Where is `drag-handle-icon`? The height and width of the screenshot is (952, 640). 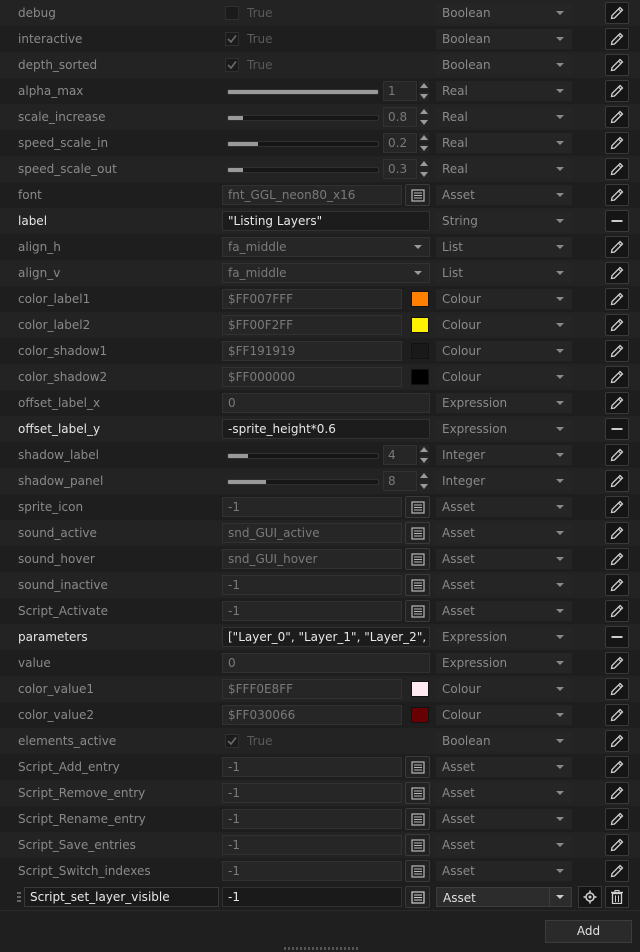 drag-handle-icon is located at coordinates (19, 897).